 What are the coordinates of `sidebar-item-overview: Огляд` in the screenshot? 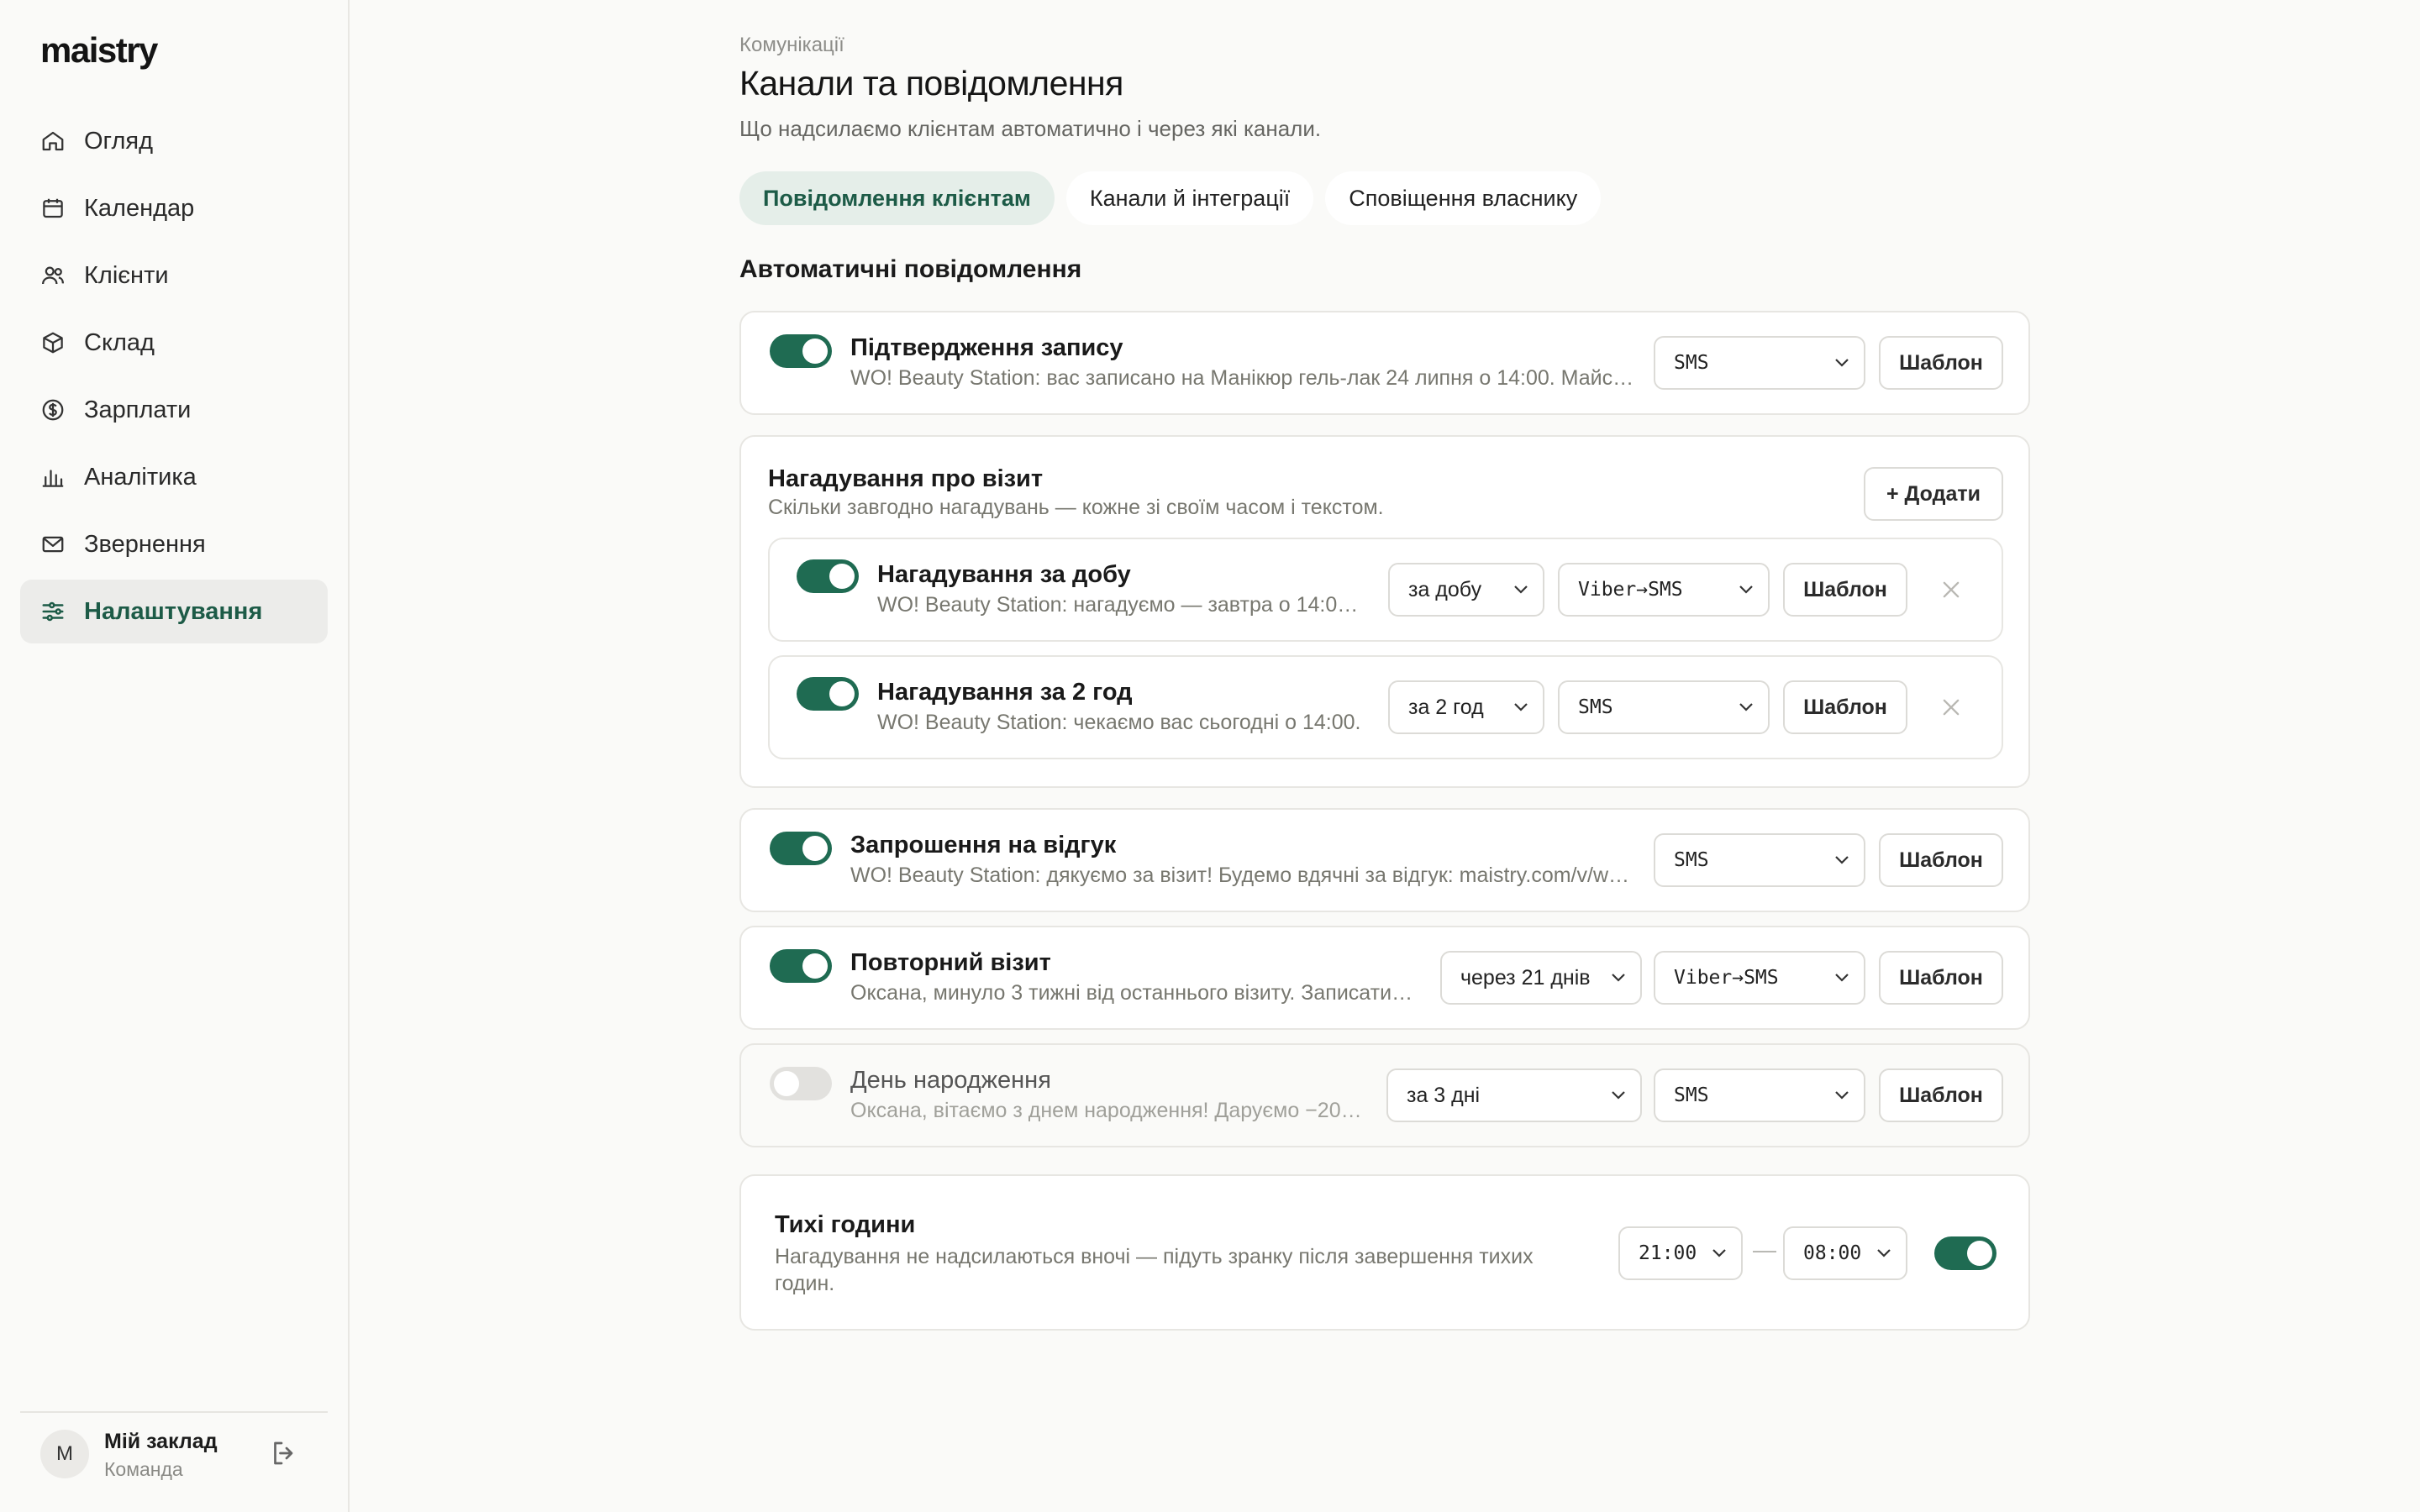 It's located at (174, 141).